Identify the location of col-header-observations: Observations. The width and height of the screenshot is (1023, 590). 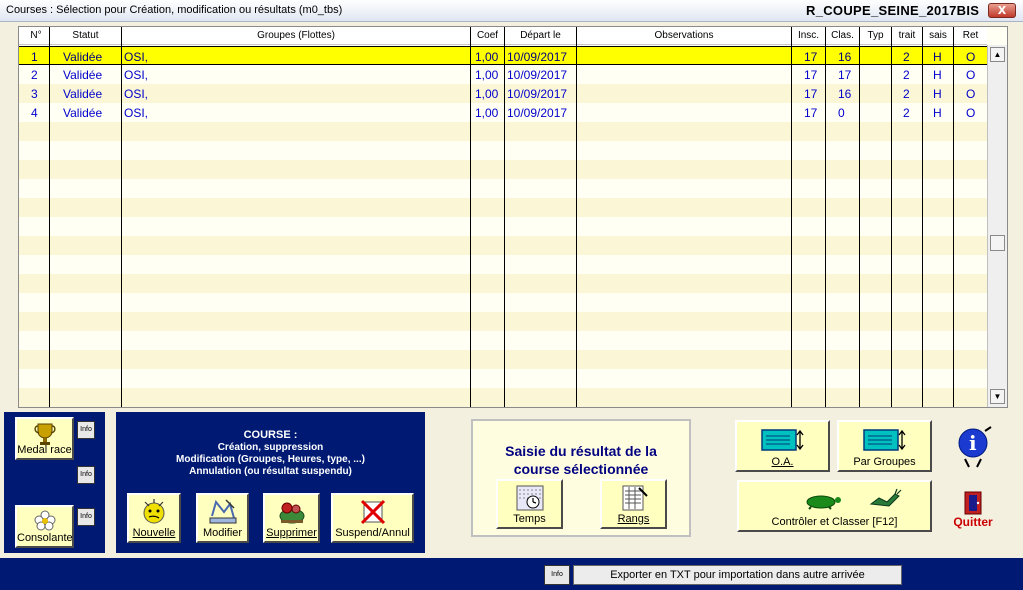
(684, 35).